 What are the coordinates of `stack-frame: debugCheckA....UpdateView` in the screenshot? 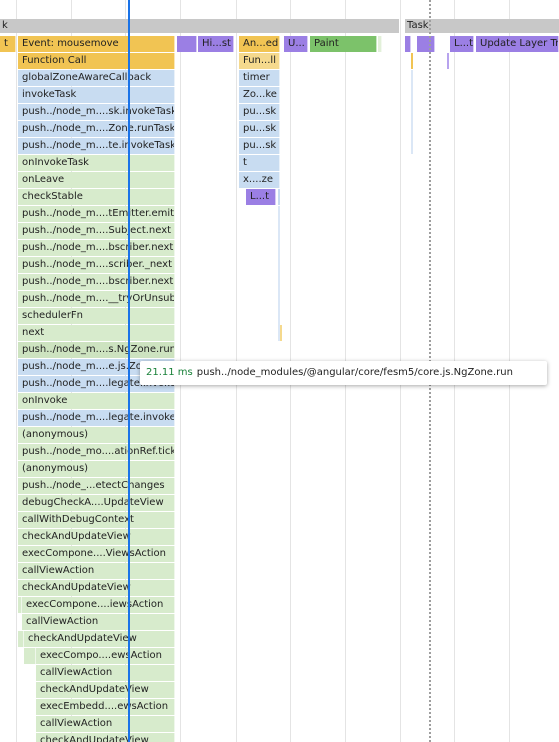 It's located at (96, 503).